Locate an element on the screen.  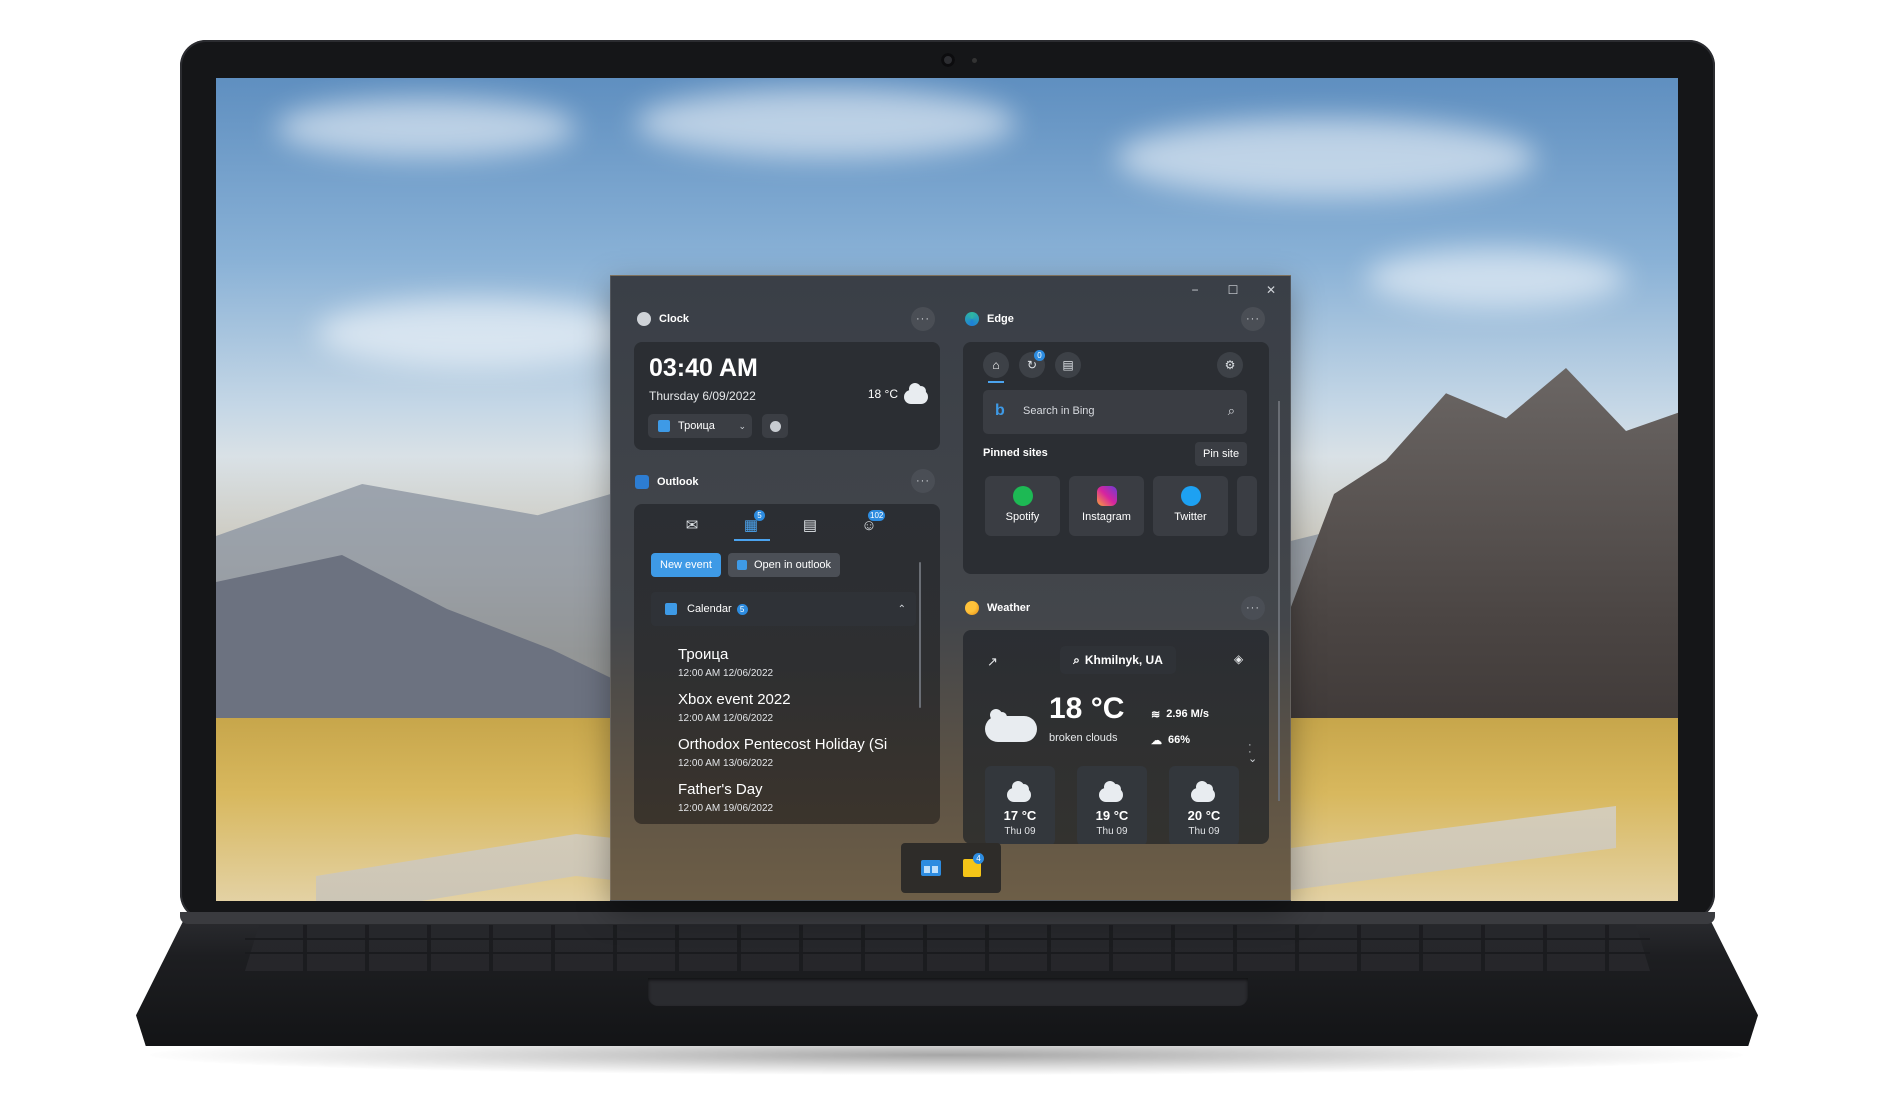
calendar-tab: ▦ 5 is located at coordinates (751, 523).